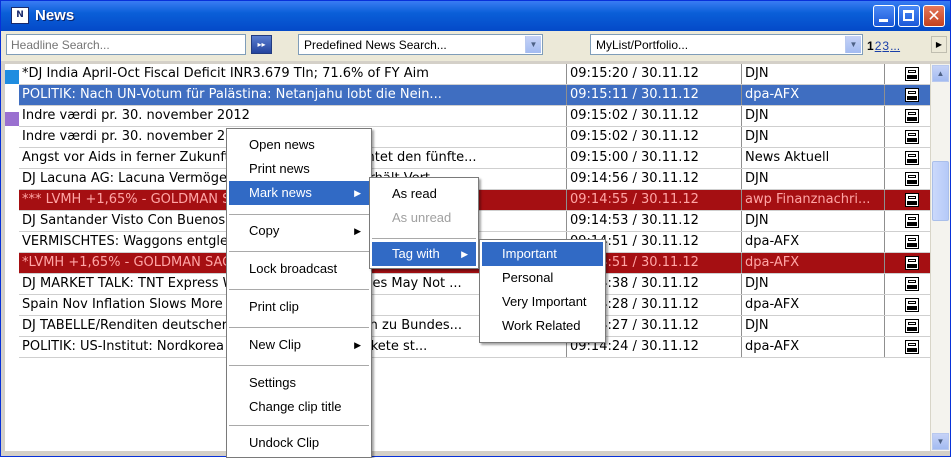 This screenshot has height=458, width=951. What do you see at coordinates (940, 73) in the screenshot?
I see `scroll-up-icon: ▲` at bounding box center [940, 73].